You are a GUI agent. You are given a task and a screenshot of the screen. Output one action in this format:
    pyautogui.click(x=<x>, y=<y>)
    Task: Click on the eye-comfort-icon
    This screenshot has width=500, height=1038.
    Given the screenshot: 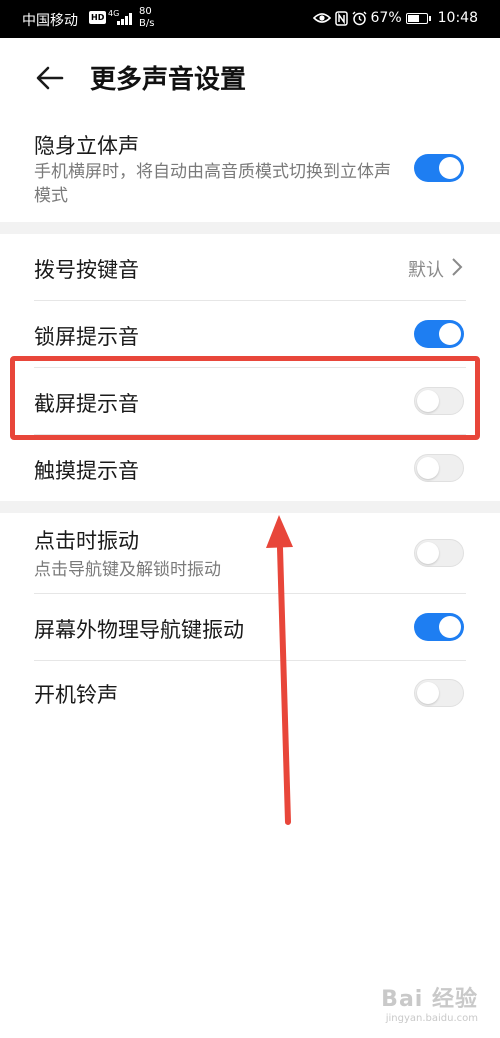 What is the action you would take?
    pyautogui.click(x=321, y=18)
    